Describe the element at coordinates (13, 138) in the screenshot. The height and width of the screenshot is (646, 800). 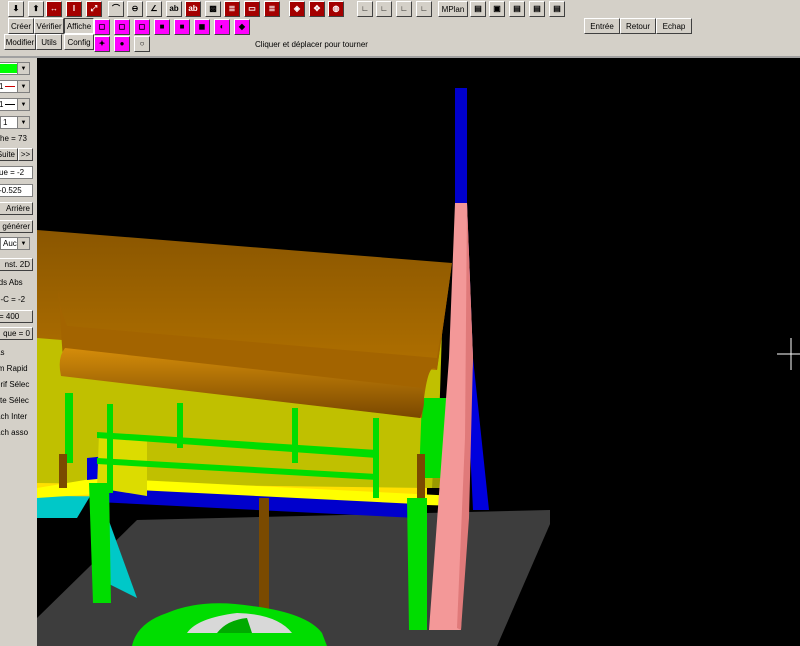
I see `affiche-value: che = 73` at that location.